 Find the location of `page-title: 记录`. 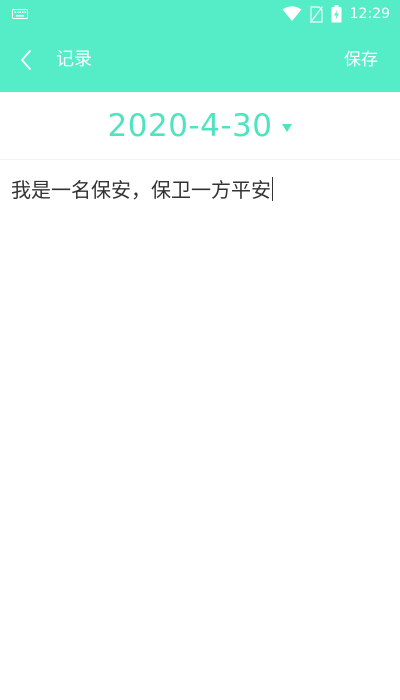

page-title: 记录 is located at coordinates (74, 59).